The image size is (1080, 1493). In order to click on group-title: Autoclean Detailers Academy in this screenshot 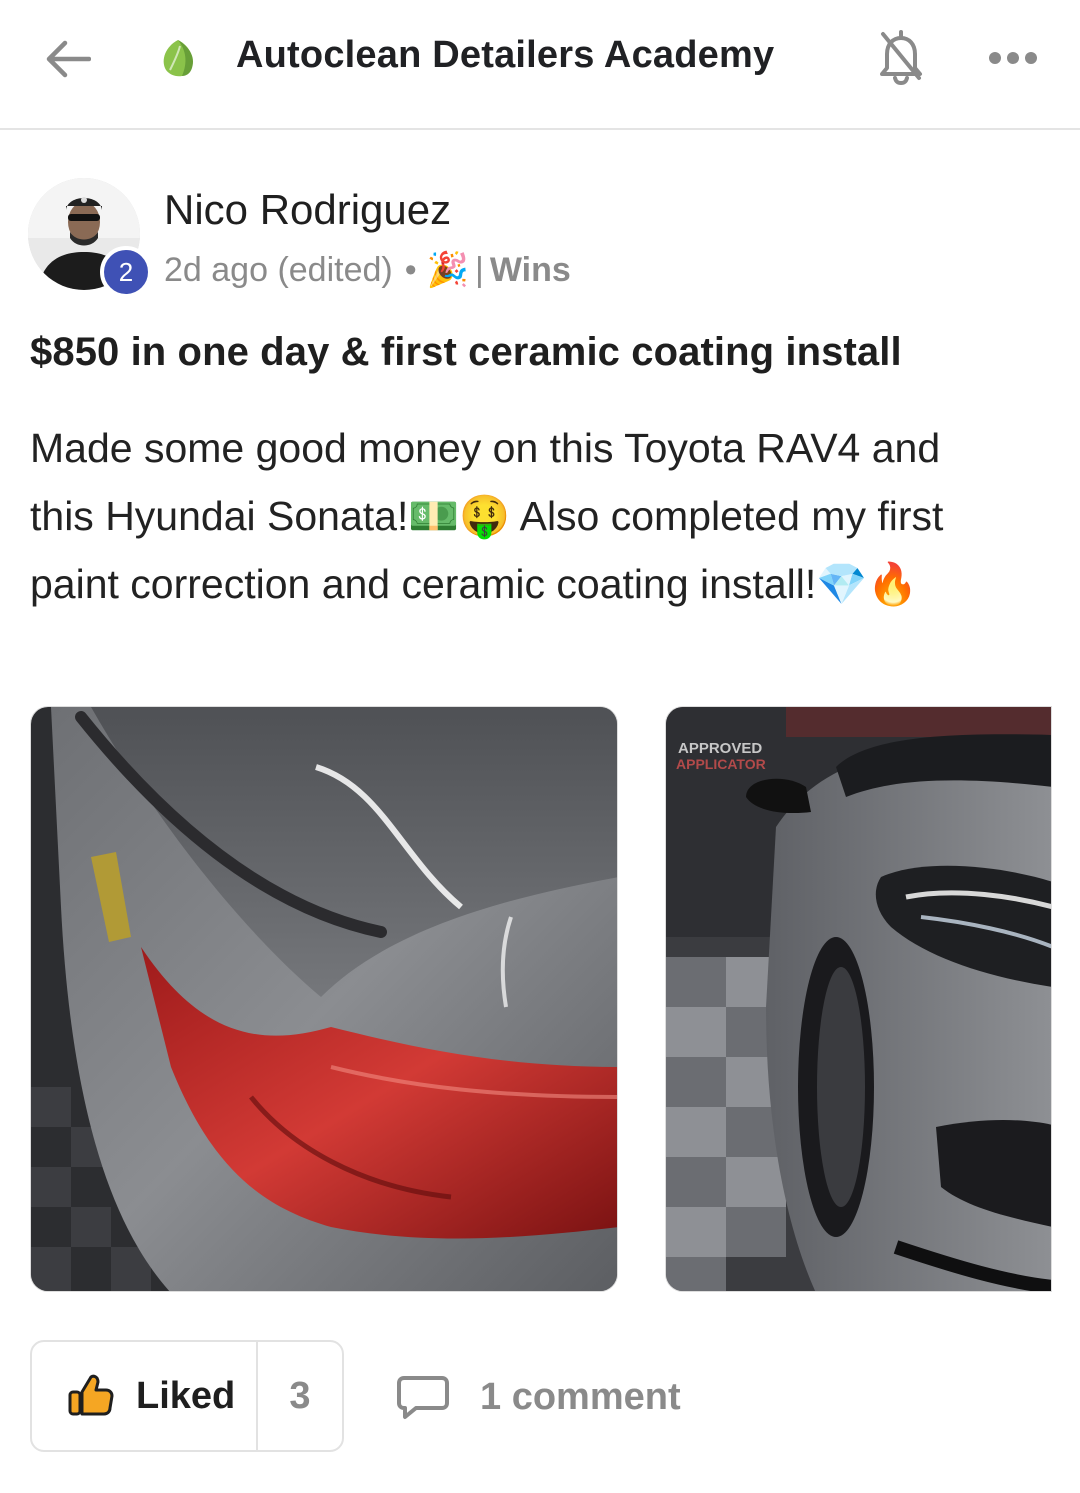, I will do `click(505, 55)`.